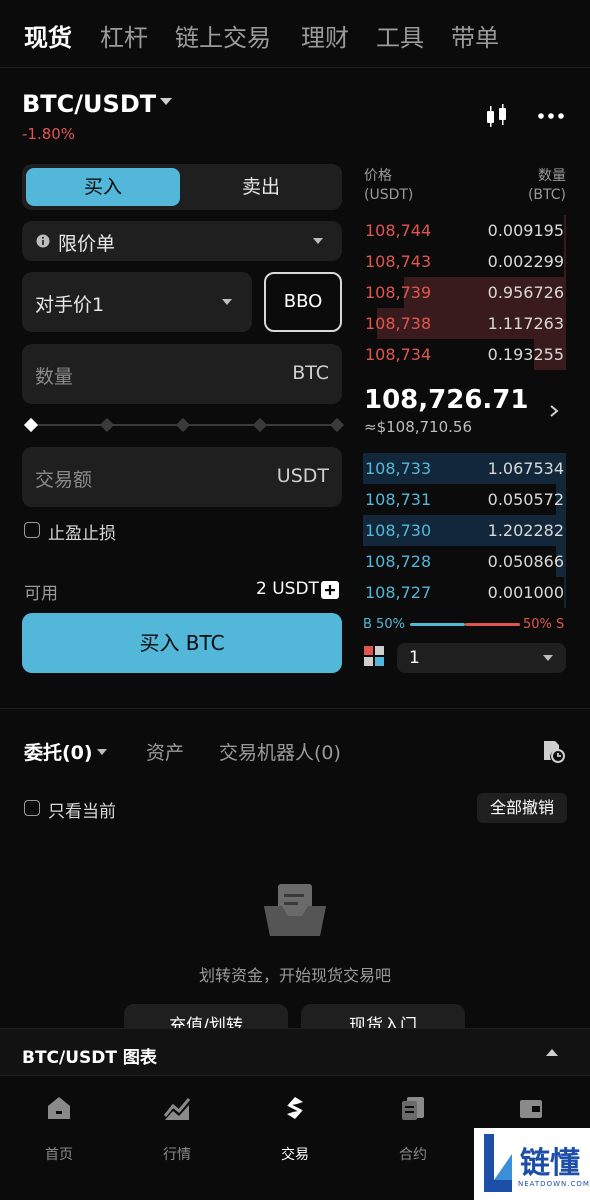 The height and width of the screenshot is (1200, 590). I want to click on tab-assets: 资产, so click(165, 751).